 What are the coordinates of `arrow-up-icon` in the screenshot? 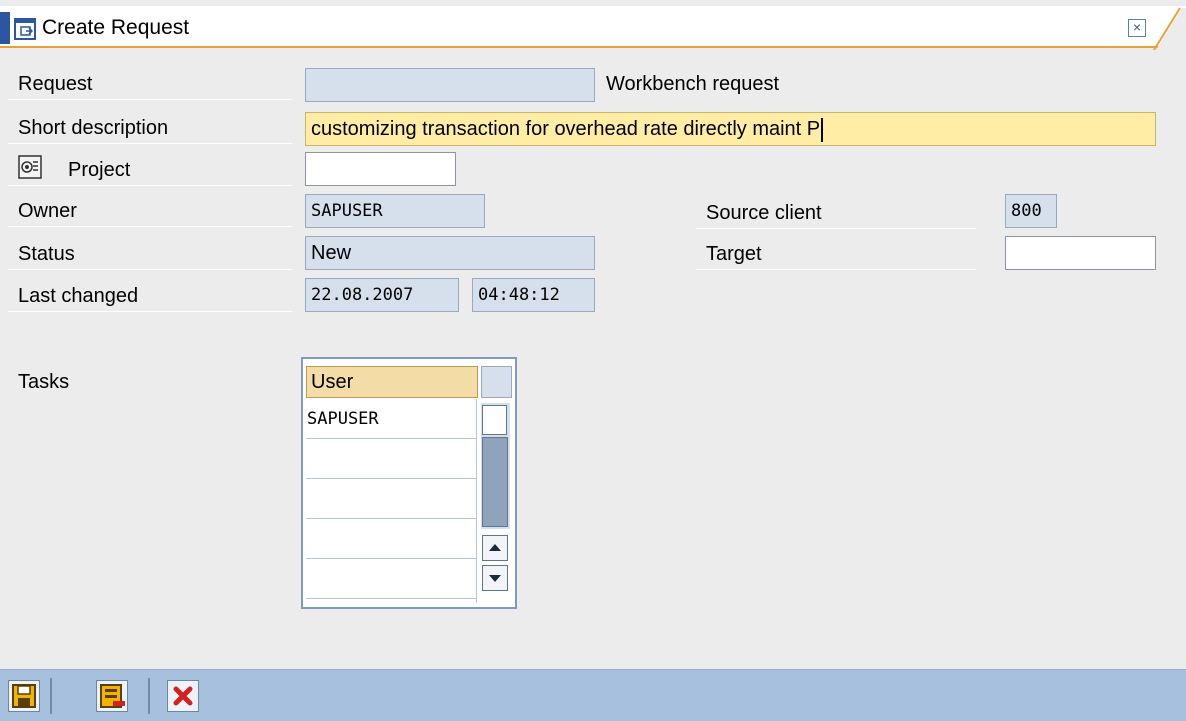 It's located at (495, 547).